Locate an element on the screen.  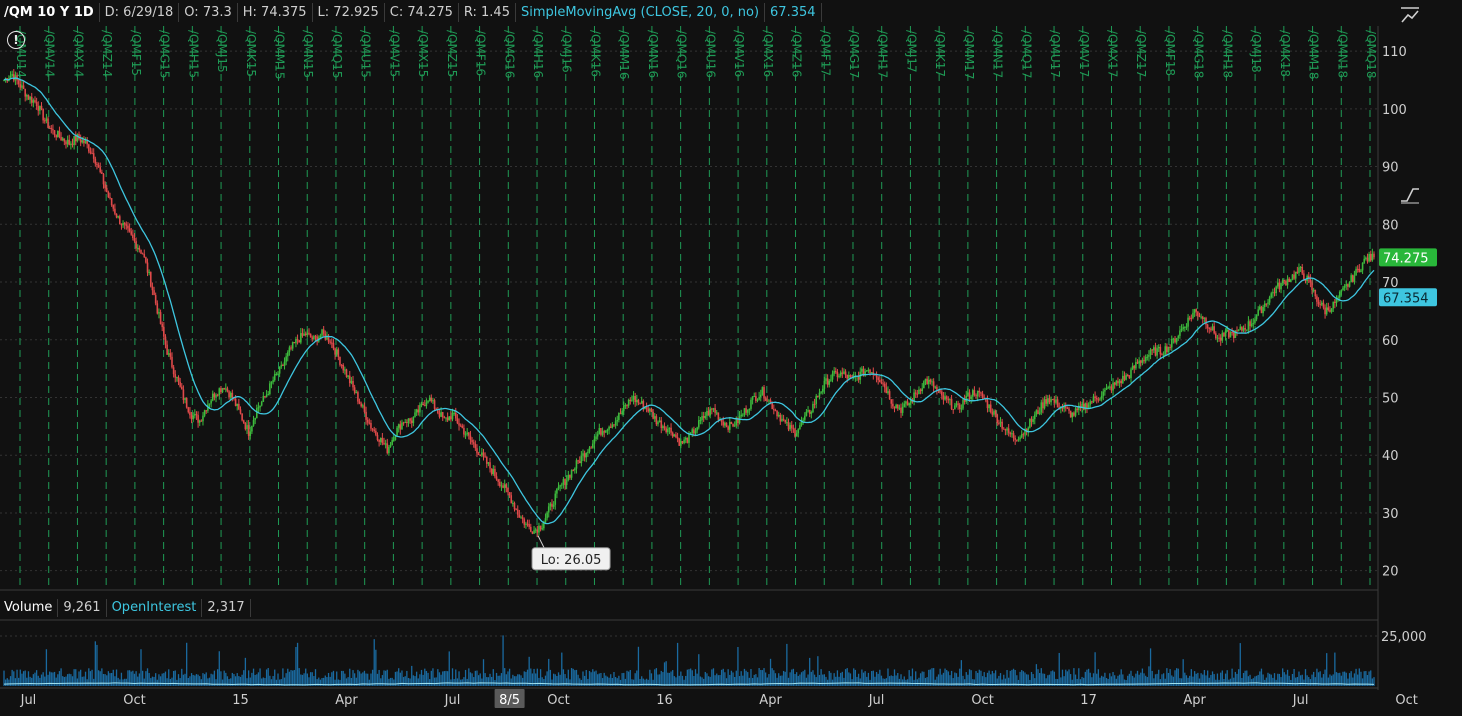
symbol-label: /QM 10 Y 1D is located at coordinates (52, 12).